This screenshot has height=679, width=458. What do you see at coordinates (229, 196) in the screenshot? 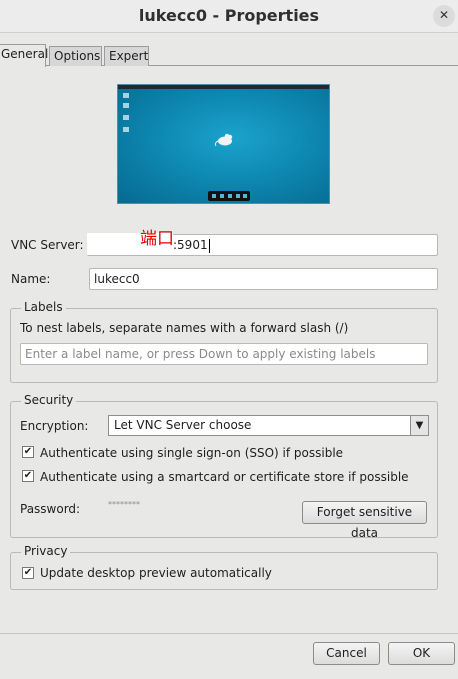
I see `preview-dock` at bounding box center [229, 196].